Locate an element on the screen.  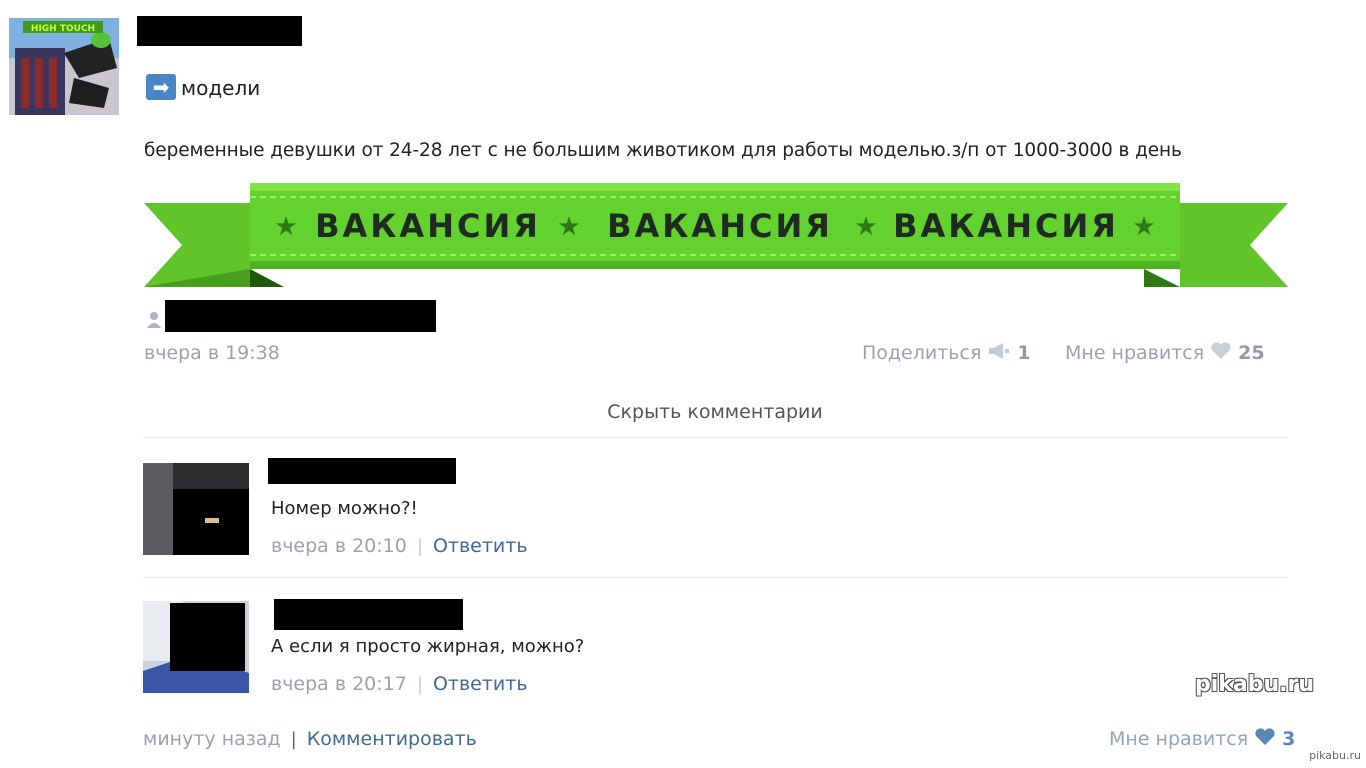
source-label: модели is located at coordinates (220, 88).